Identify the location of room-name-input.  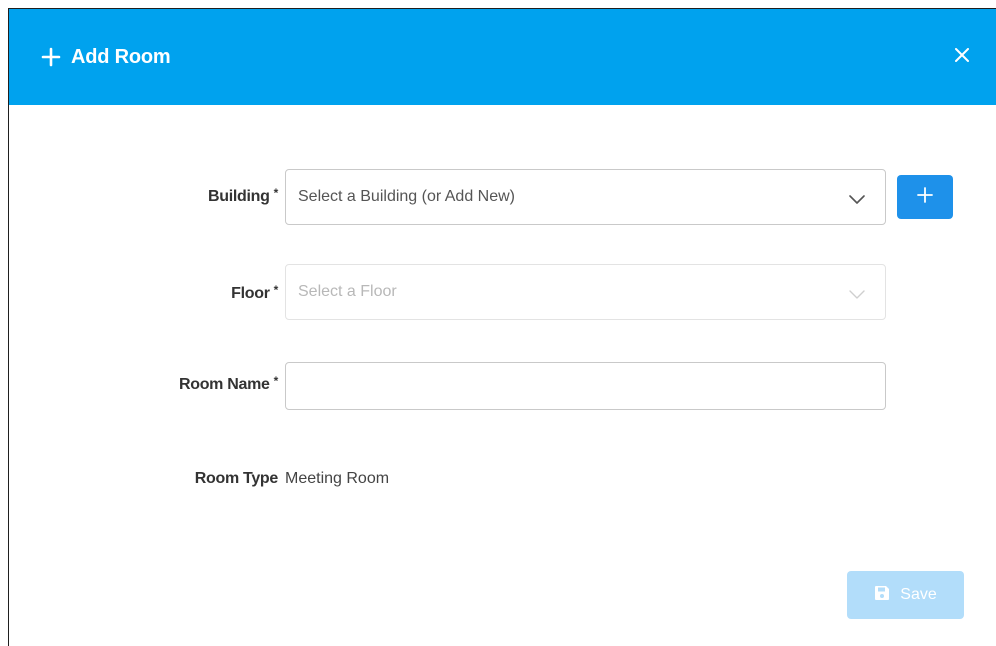
(585, 386).